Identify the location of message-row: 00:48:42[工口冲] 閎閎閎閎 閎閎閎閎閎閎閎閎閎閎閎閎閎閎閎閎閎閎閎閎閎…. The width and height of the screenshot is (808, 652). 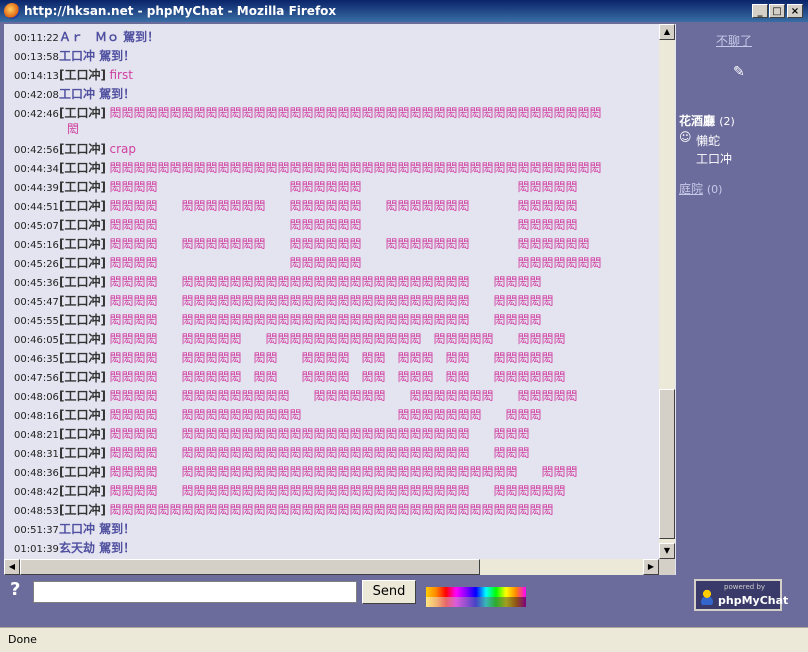
(290, 490).